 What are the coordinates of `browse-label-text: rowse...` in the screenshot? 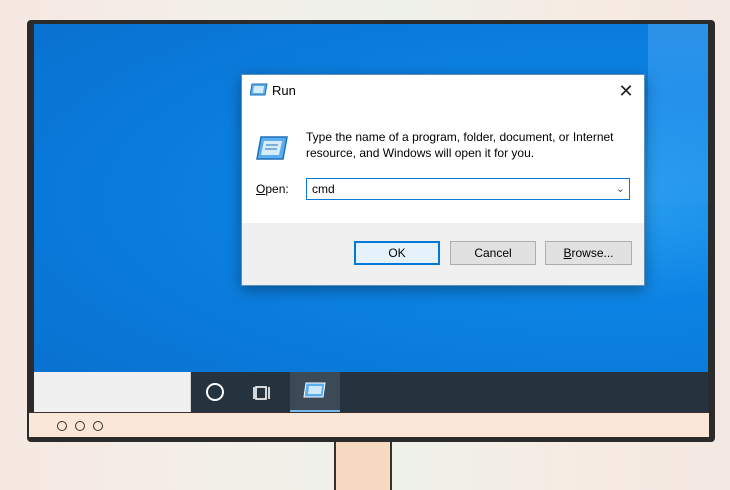 It's located at (592, 253).